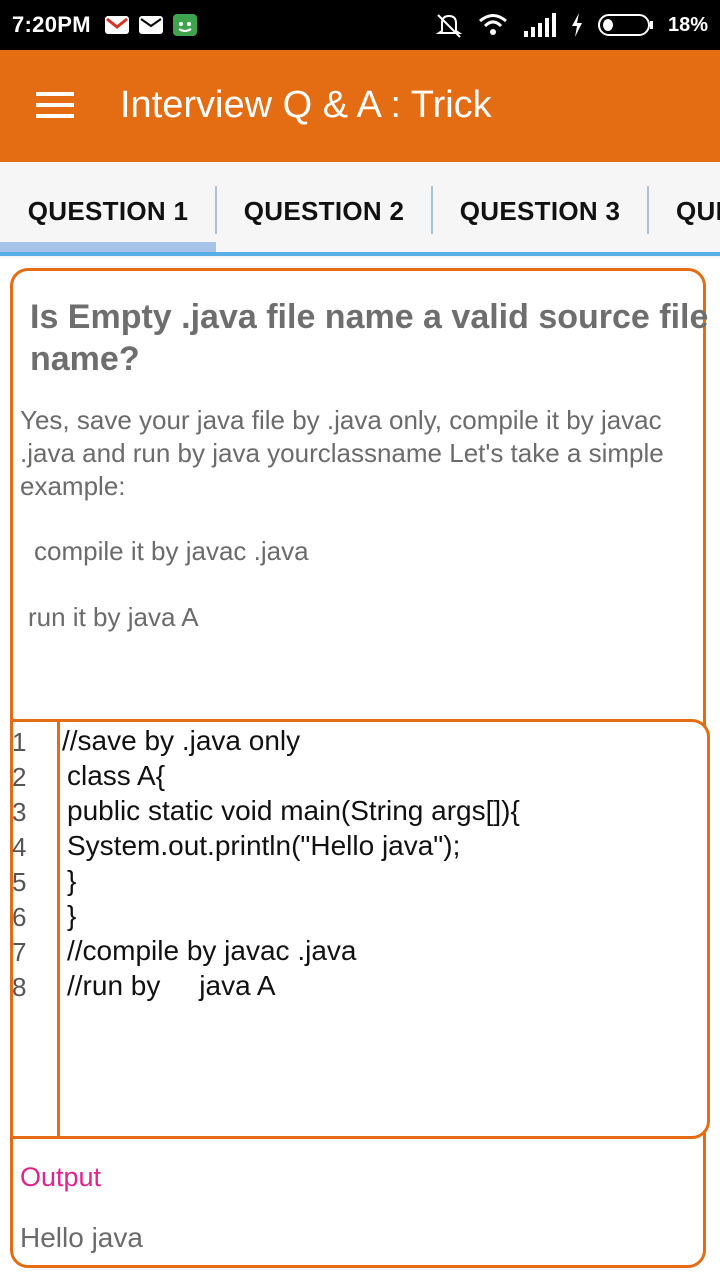 This screenshot has width=720, height=1280. Describe the element at coordinates (19, 987) in the screenshot. I see `line-number: 8` at that location.